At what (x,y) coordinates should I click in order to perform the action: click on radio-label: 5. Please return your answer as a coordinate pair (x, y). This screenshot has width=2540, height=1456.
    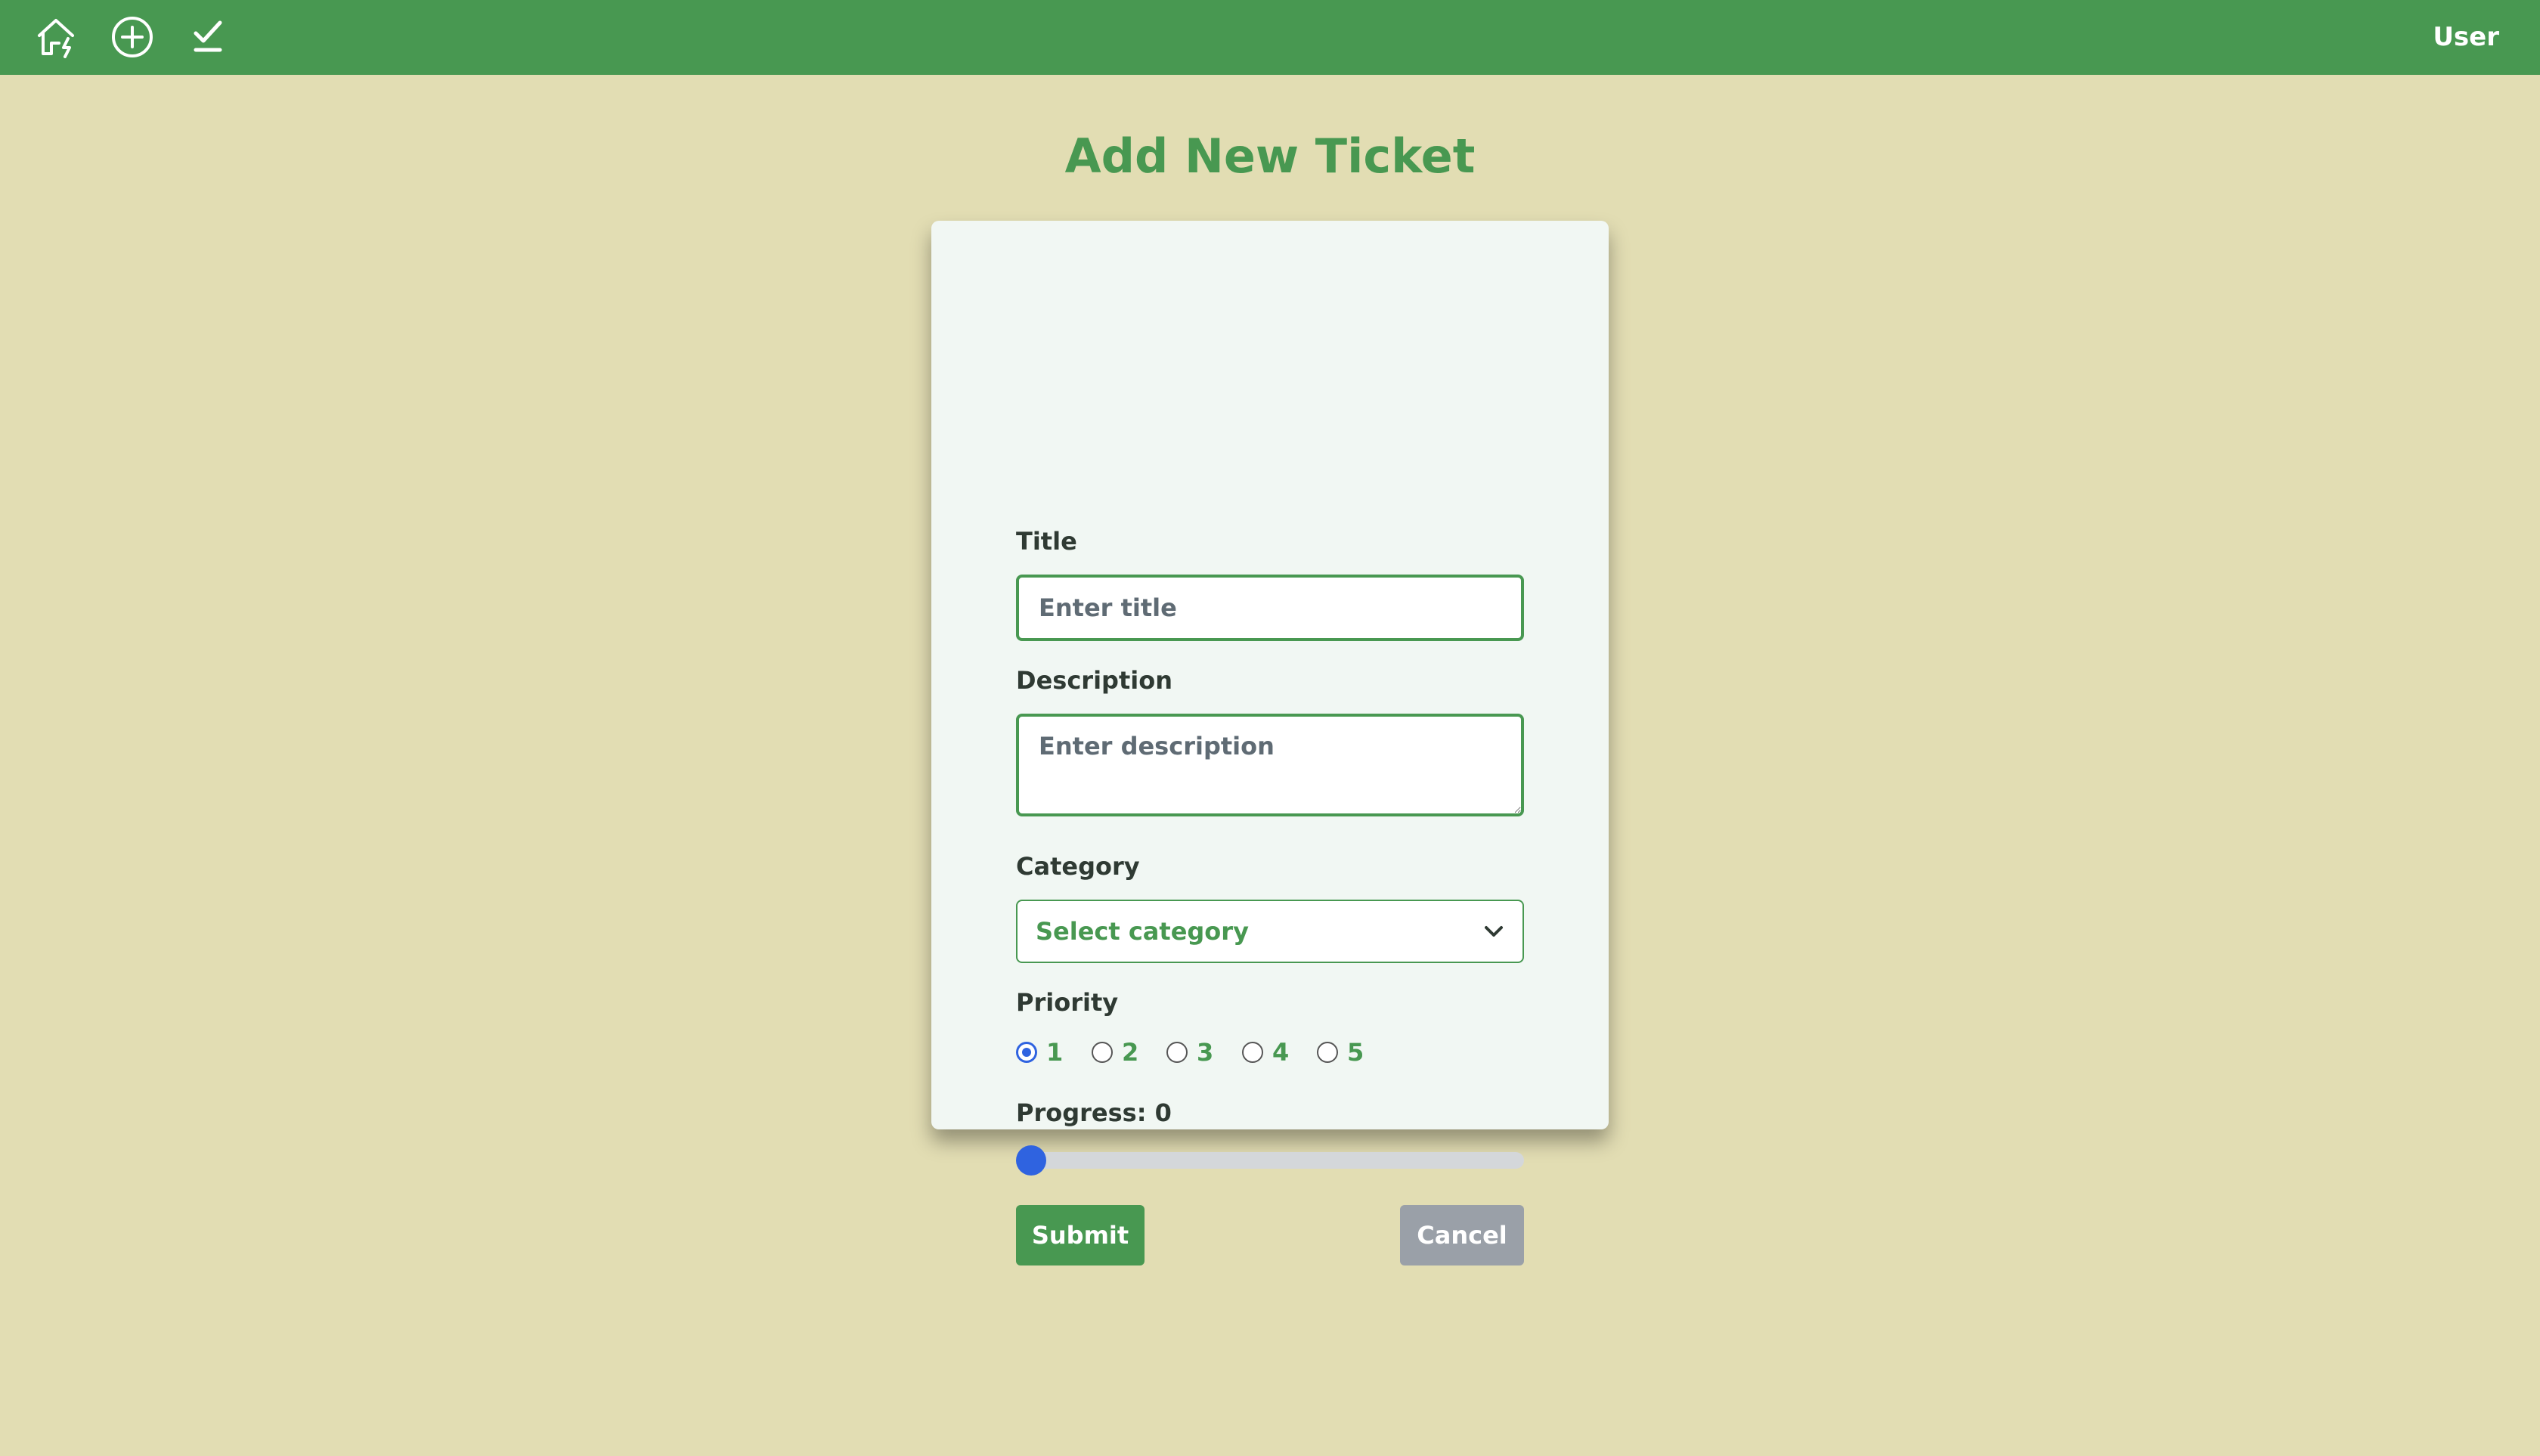
    Looking at the image, I should click on (1356, 1052).